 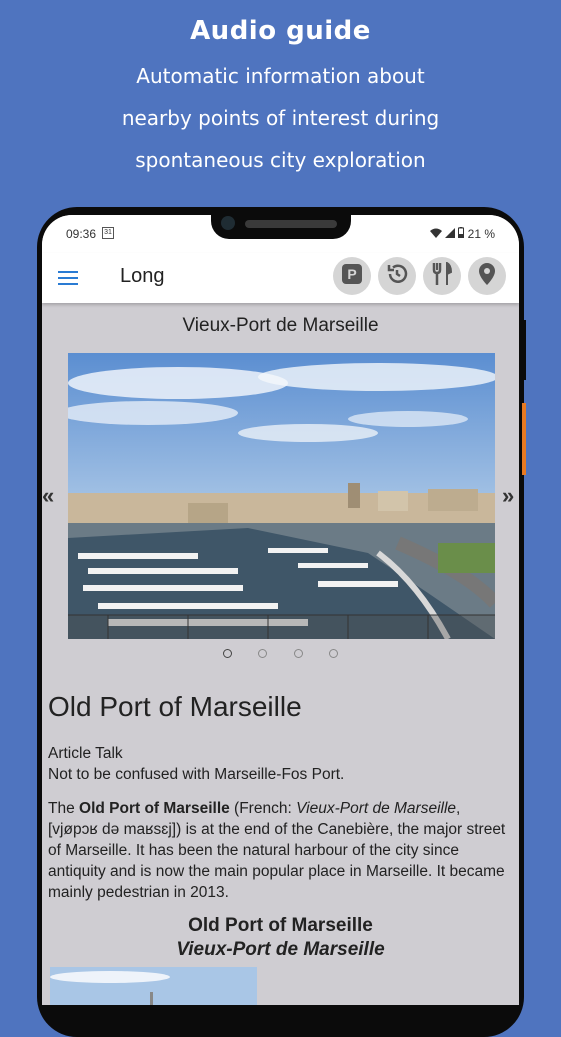 I want to click on history-button, so click(x=397, y=276).